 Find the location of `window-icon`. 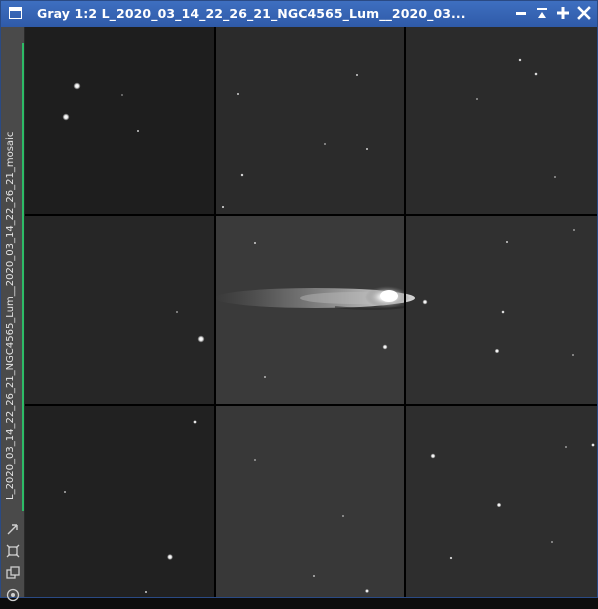

window-icon is located at coordinates (15, 13).